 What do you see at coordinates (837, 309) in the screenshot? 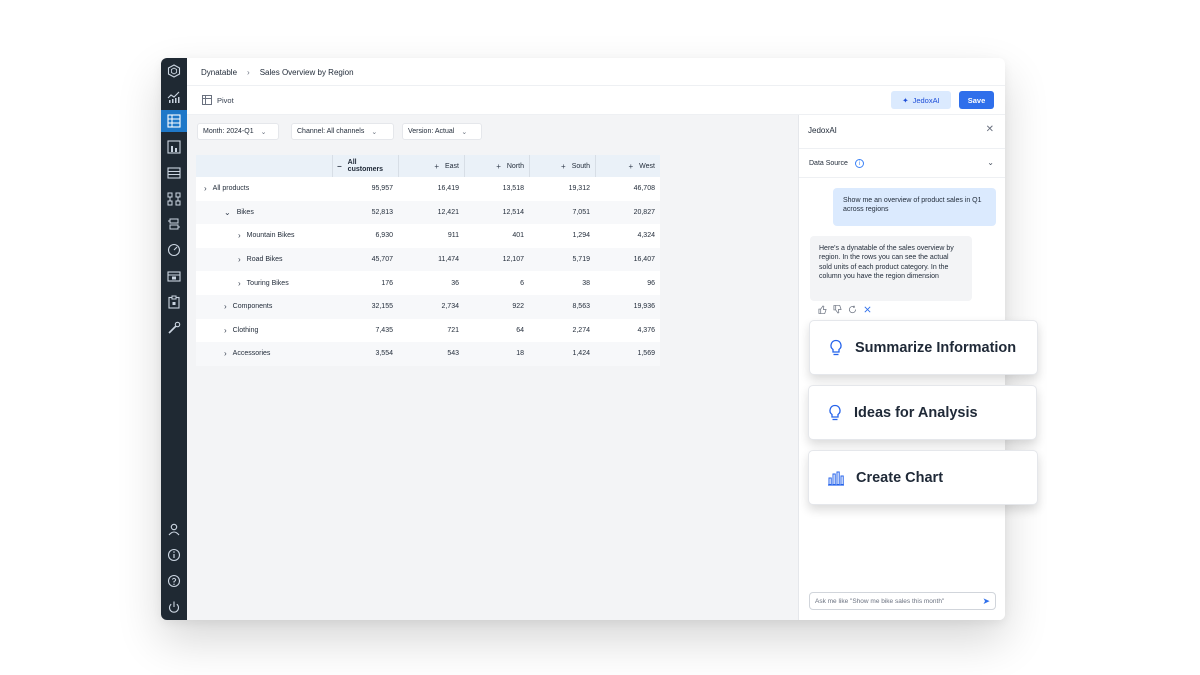
I see `thumbs-down-icon` at bounding box center [837, 309].